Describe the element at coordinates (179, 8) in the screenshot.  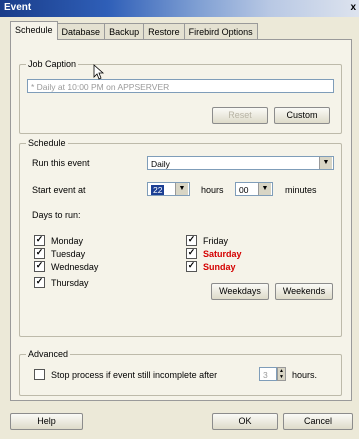
I see `title-bar: Event x` at that location.